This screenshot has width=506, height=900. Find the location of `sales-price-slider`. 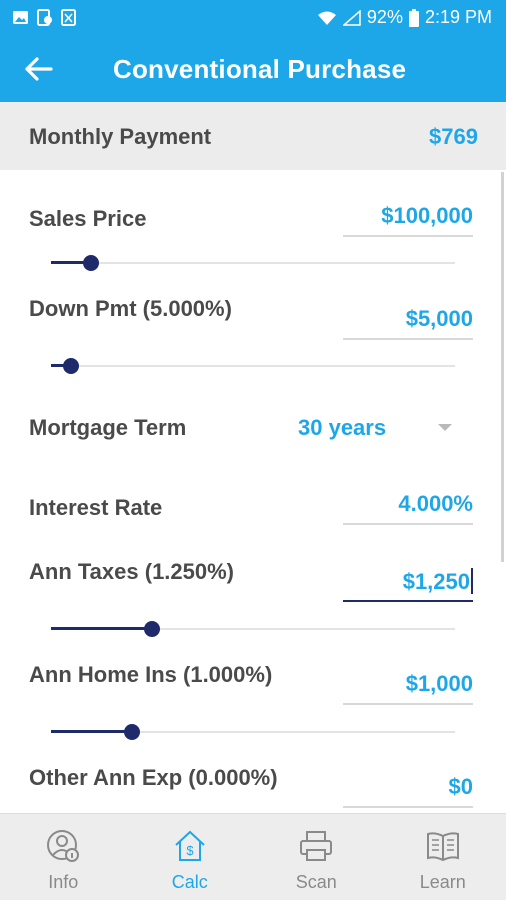

sales-price-slider is located at coordinates (253, 263).